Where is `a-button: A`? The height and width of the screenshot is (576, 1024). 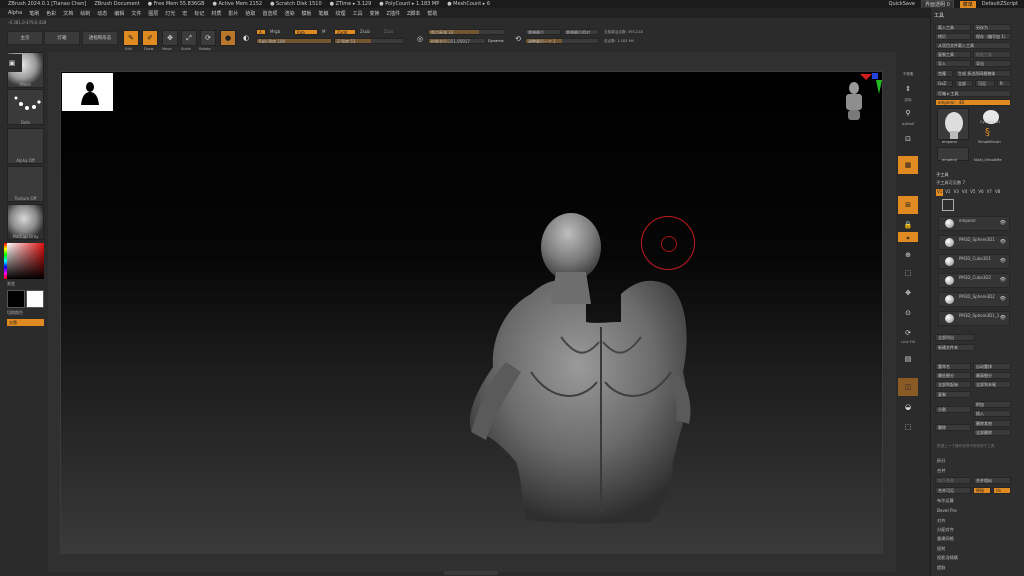
a-button: A is located at coordinates (261, 32).